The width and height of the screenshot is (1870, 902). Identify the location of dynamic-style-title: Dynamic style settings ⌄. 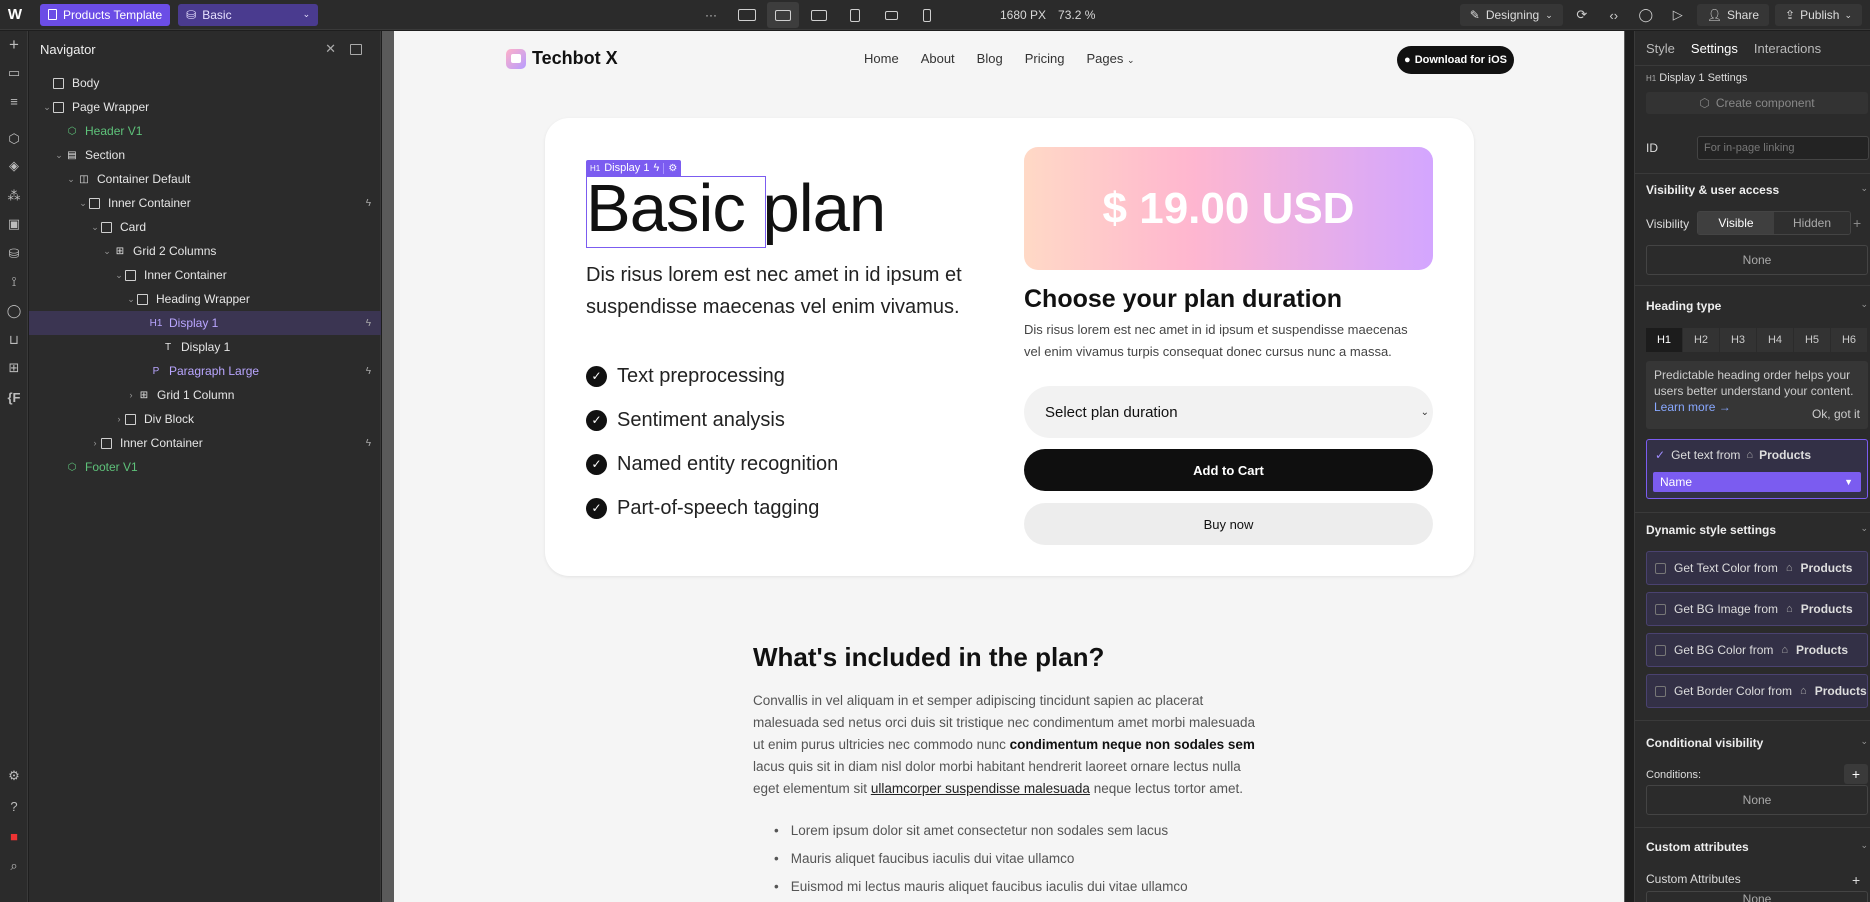
(1757, 530).